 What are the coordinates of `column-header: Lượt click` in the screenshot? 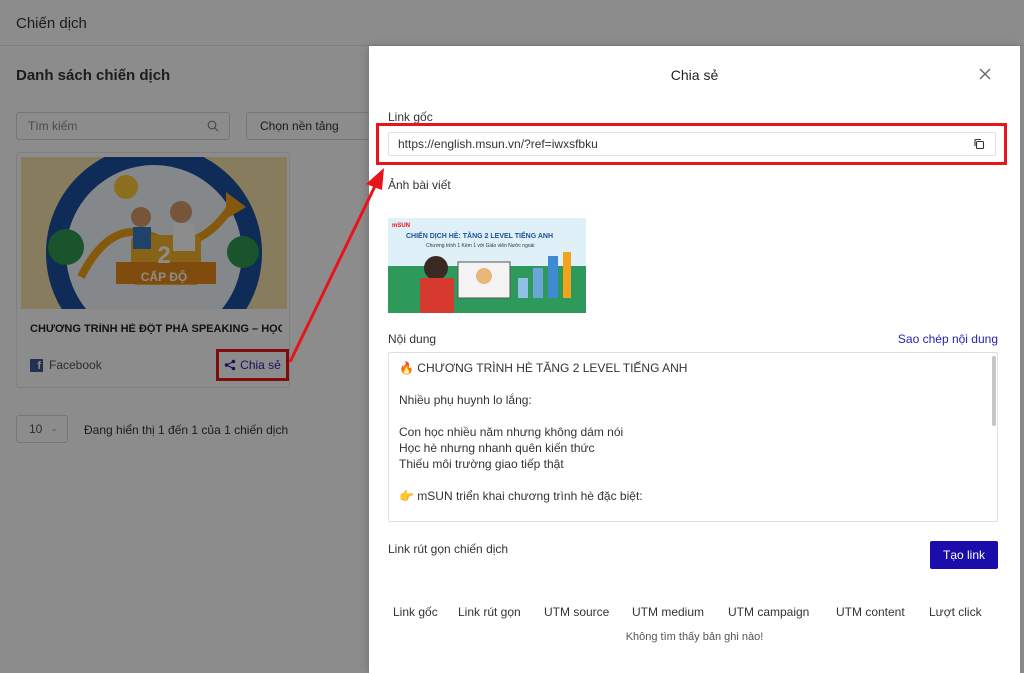 It's located at (955, 612).